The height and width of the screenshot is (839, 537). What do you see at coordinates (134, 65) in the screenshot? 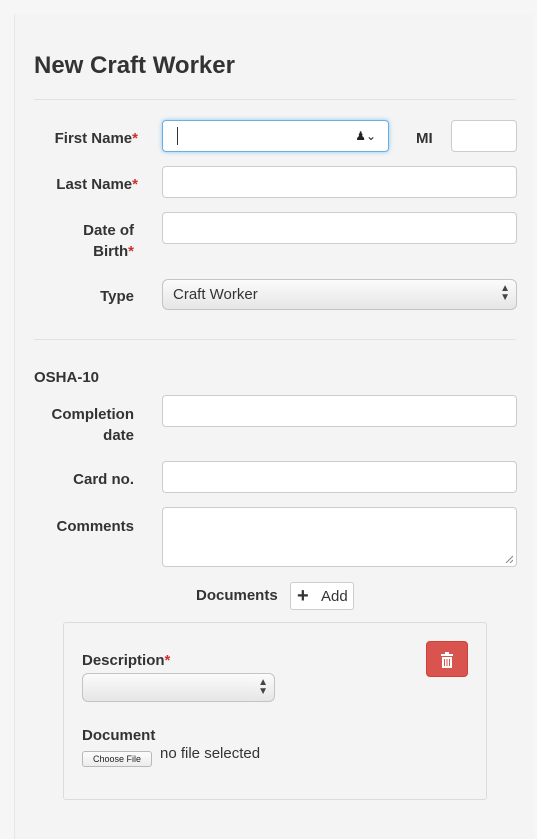
I see `page-title: New Craft Worker` at bounding box center [134, 65].